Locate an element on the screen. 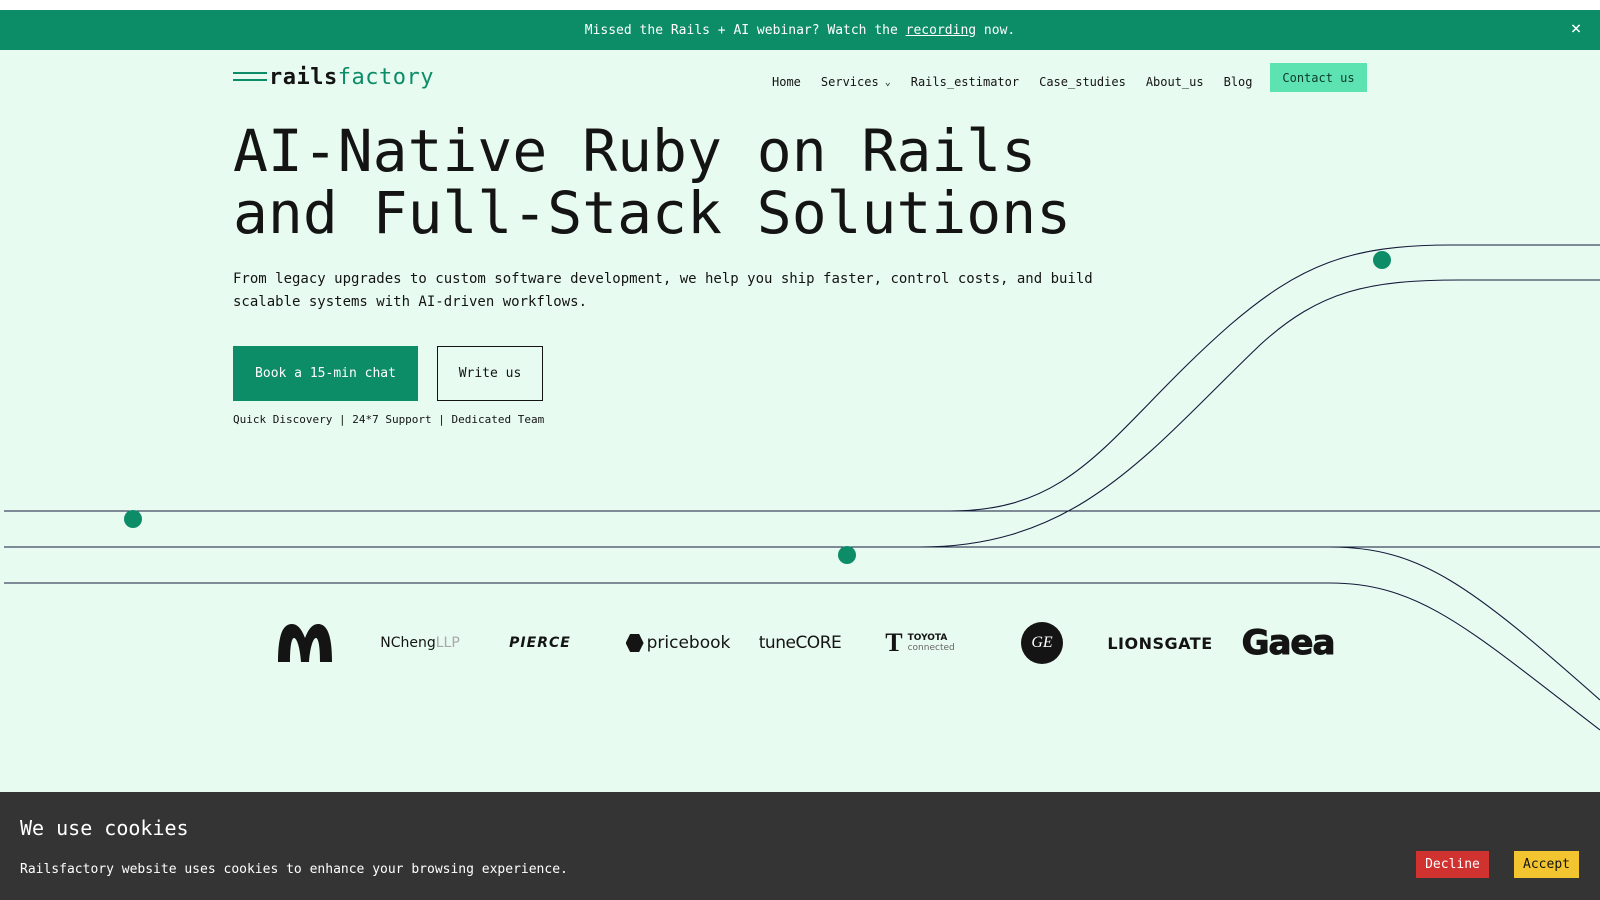  pricebook-logo: pricebook is located at coordinates (678, 643).